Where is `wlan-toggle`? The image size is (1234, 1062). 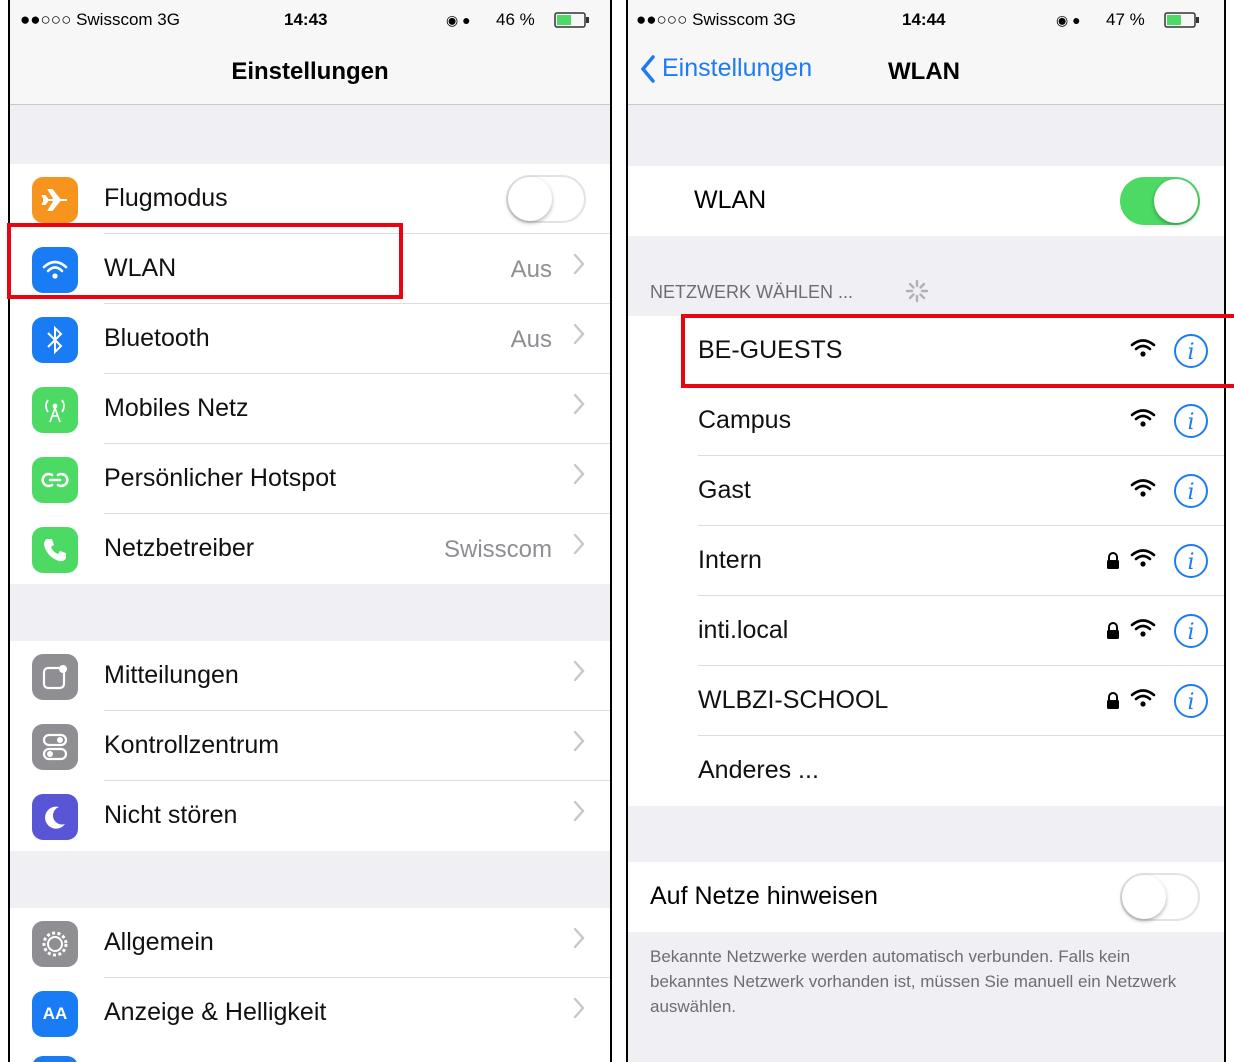 wlan-toggle is located at coordinates (1160, 201).